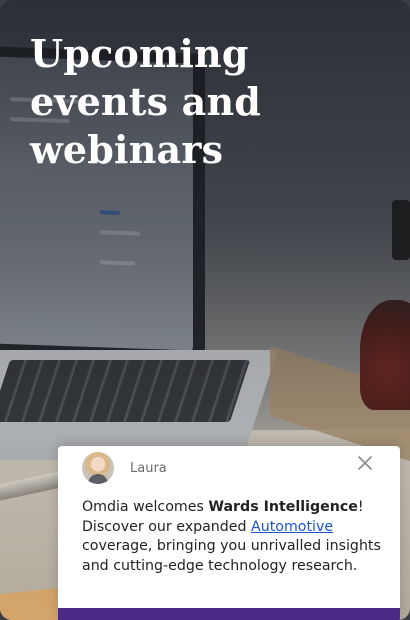 The width and height of the screenshot is (410, 620). I want to click on page-title: Upcoming events and webinars, so click(146, 101).